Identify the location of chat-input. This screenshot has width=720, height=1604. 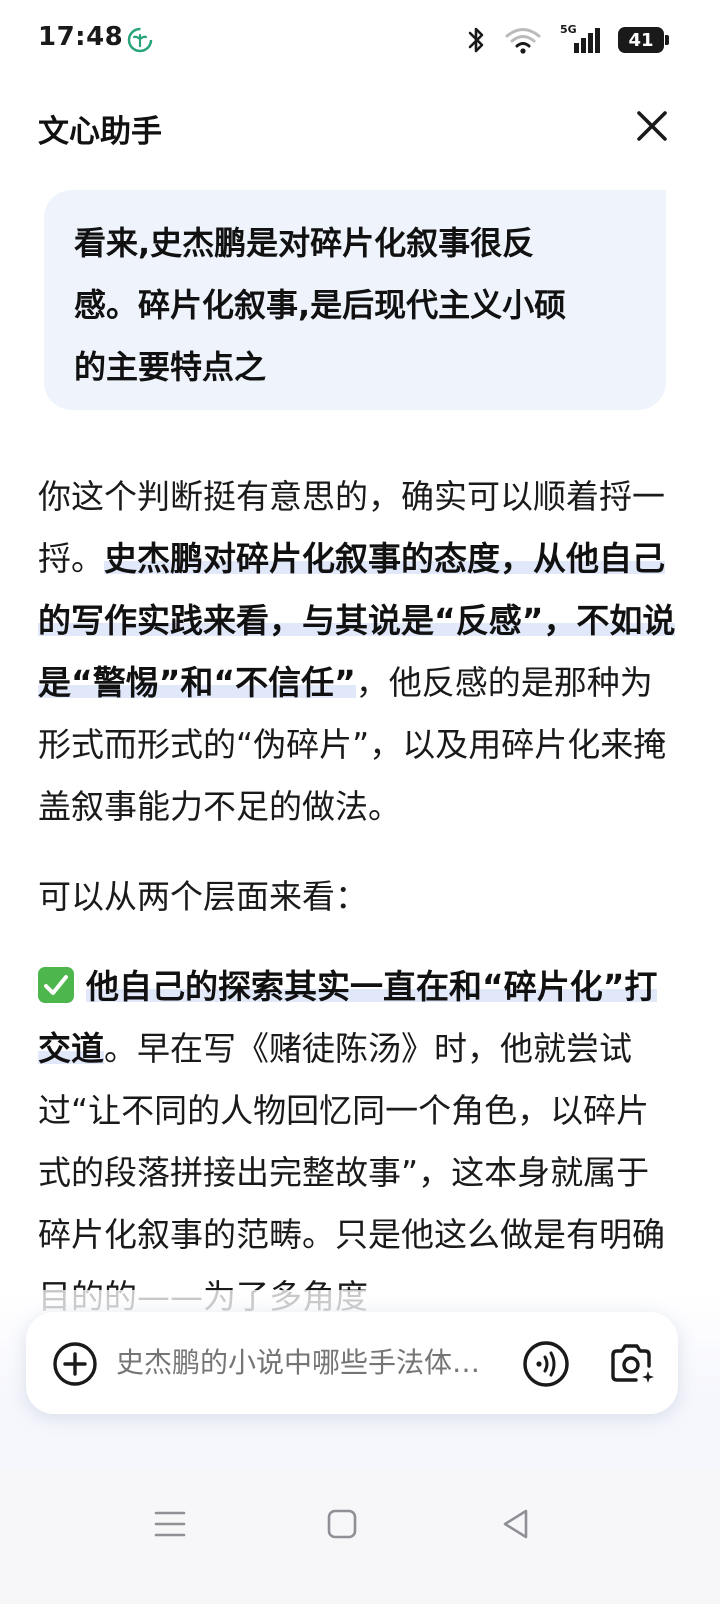
(316, 1363).